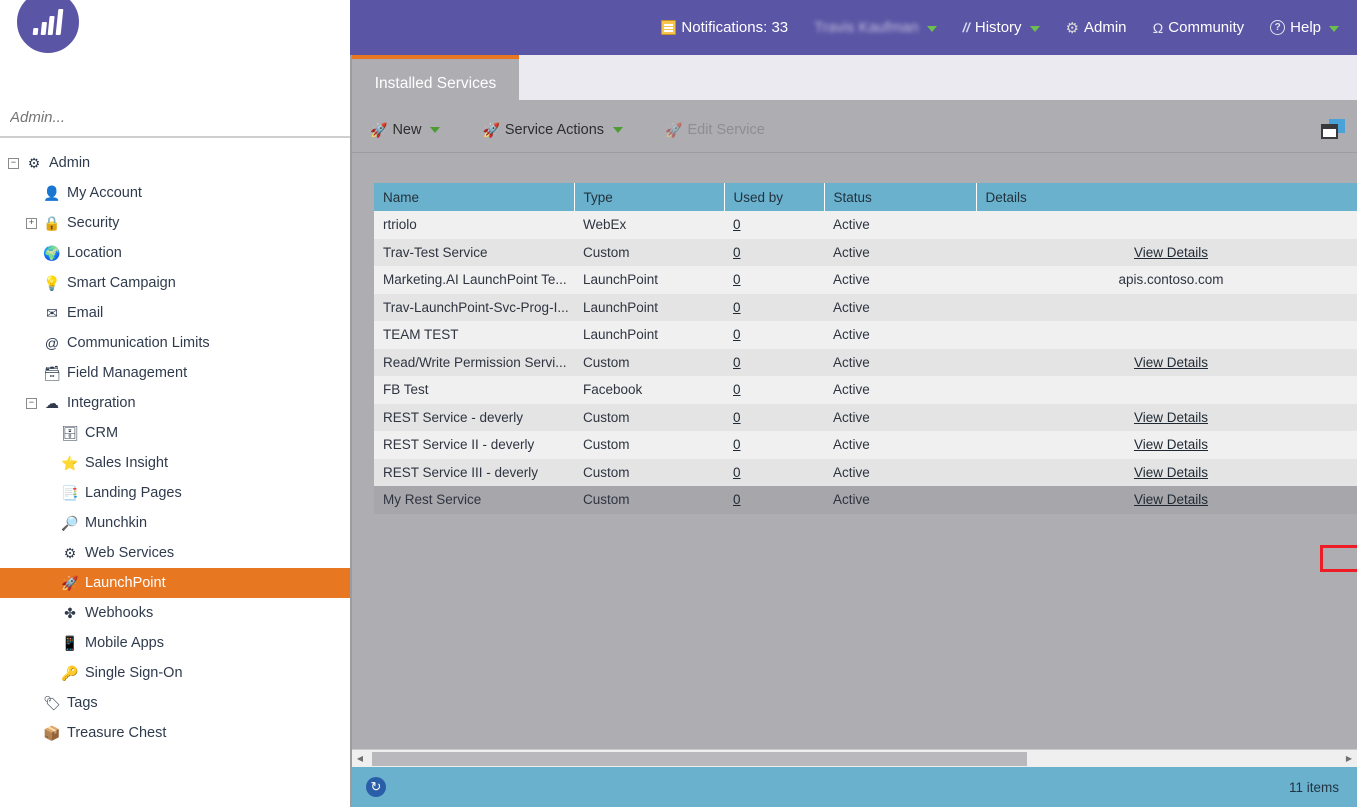 The image size is (1357, 807). I want to click on sidebar-item-label: Tags, so click(82, 703).